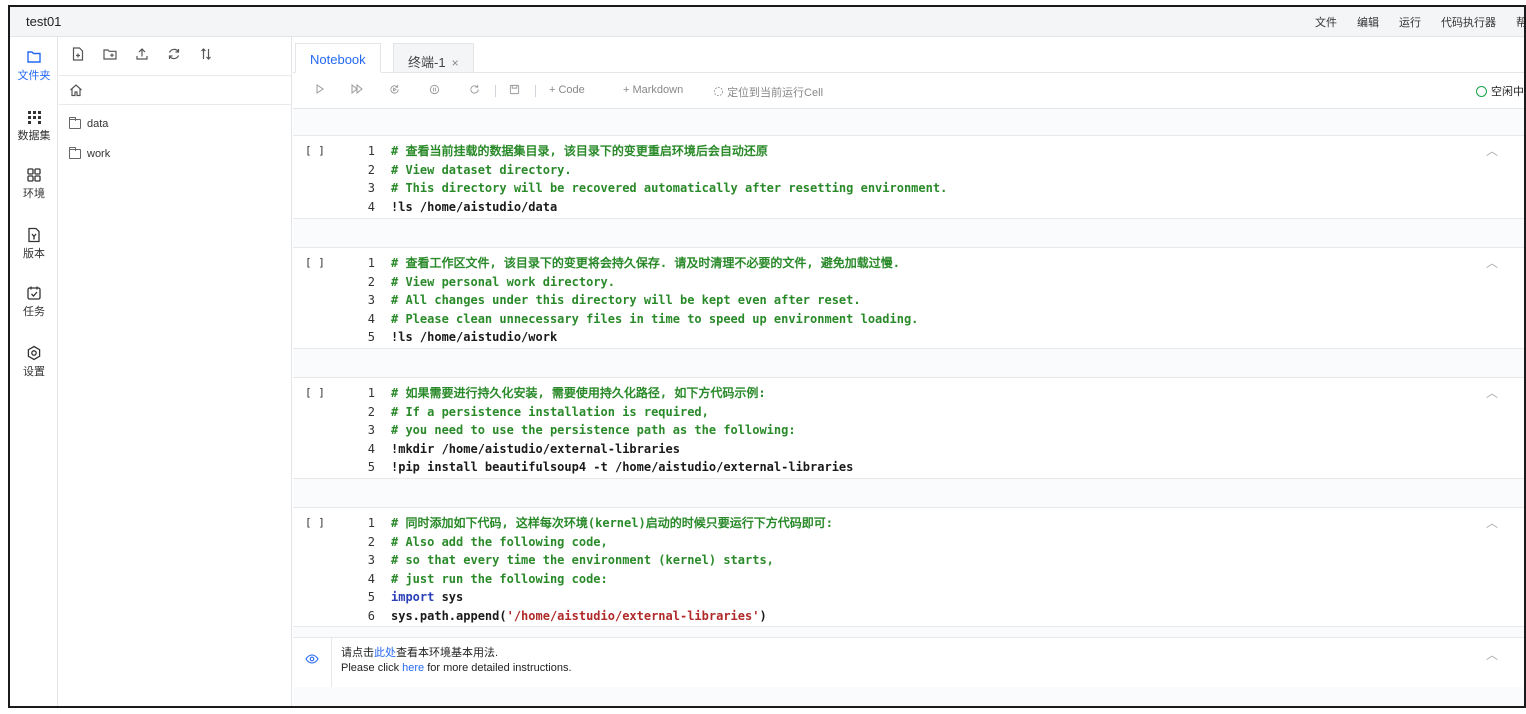 Image resolution: width=1526 pixels, height=714 pixels. I want to click on add-markdown-button: + Markdown, so click(653, 90).